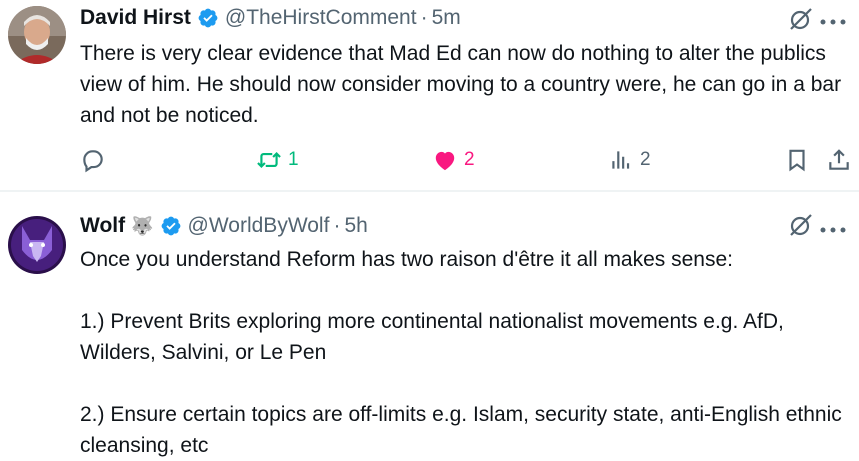 Image resolution: width=859 pixels, height=461 pixels. What do you see at coordinates (259, 226) in the screenshot?
I see `author-handle: @WorldByWolf` at bounding box center [259, 226].